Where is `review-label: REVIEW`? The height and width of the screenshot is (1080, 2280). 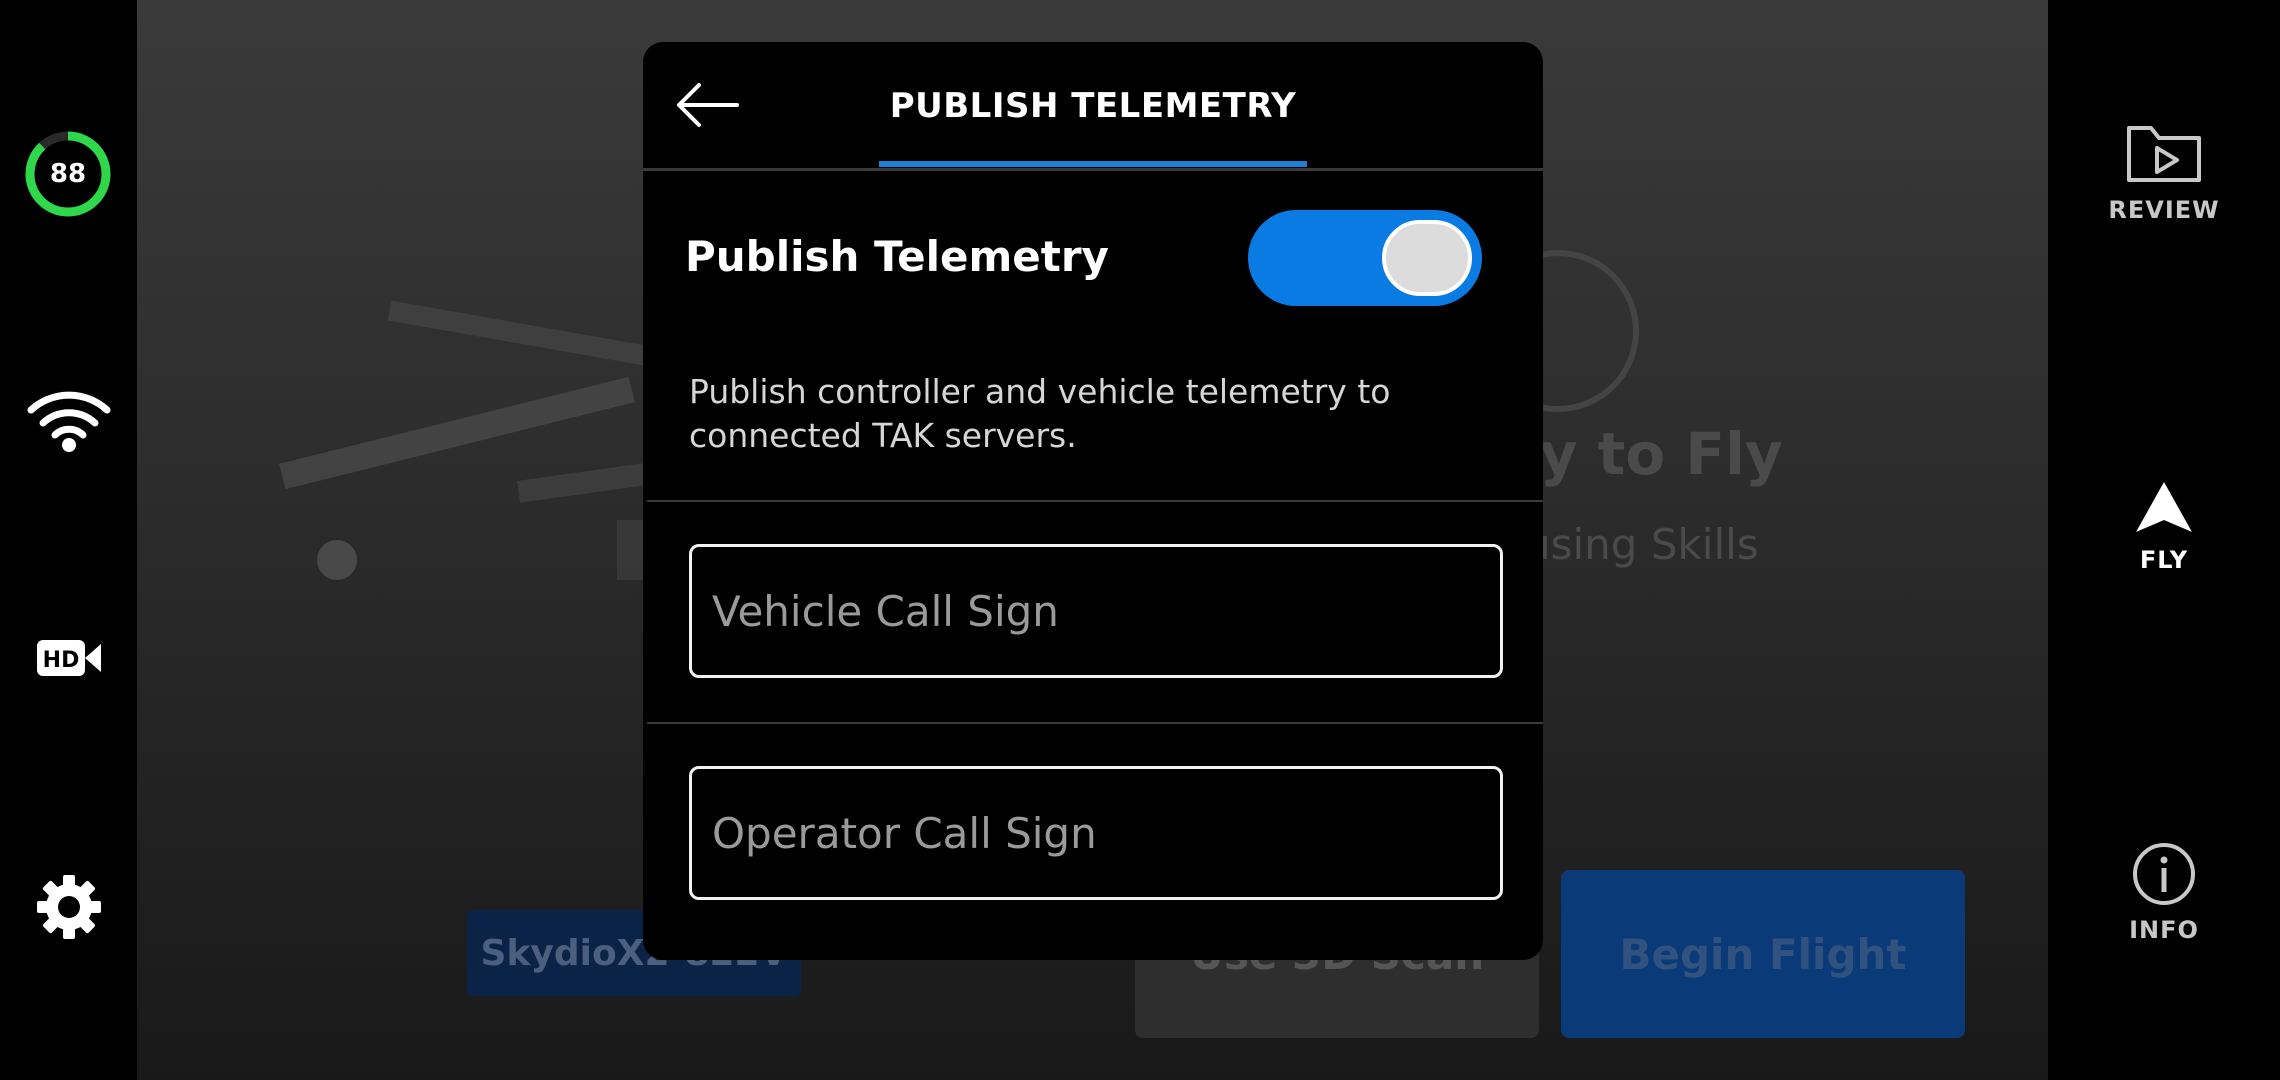 review-label: REVIEW is located at coordinates (2164, 210).